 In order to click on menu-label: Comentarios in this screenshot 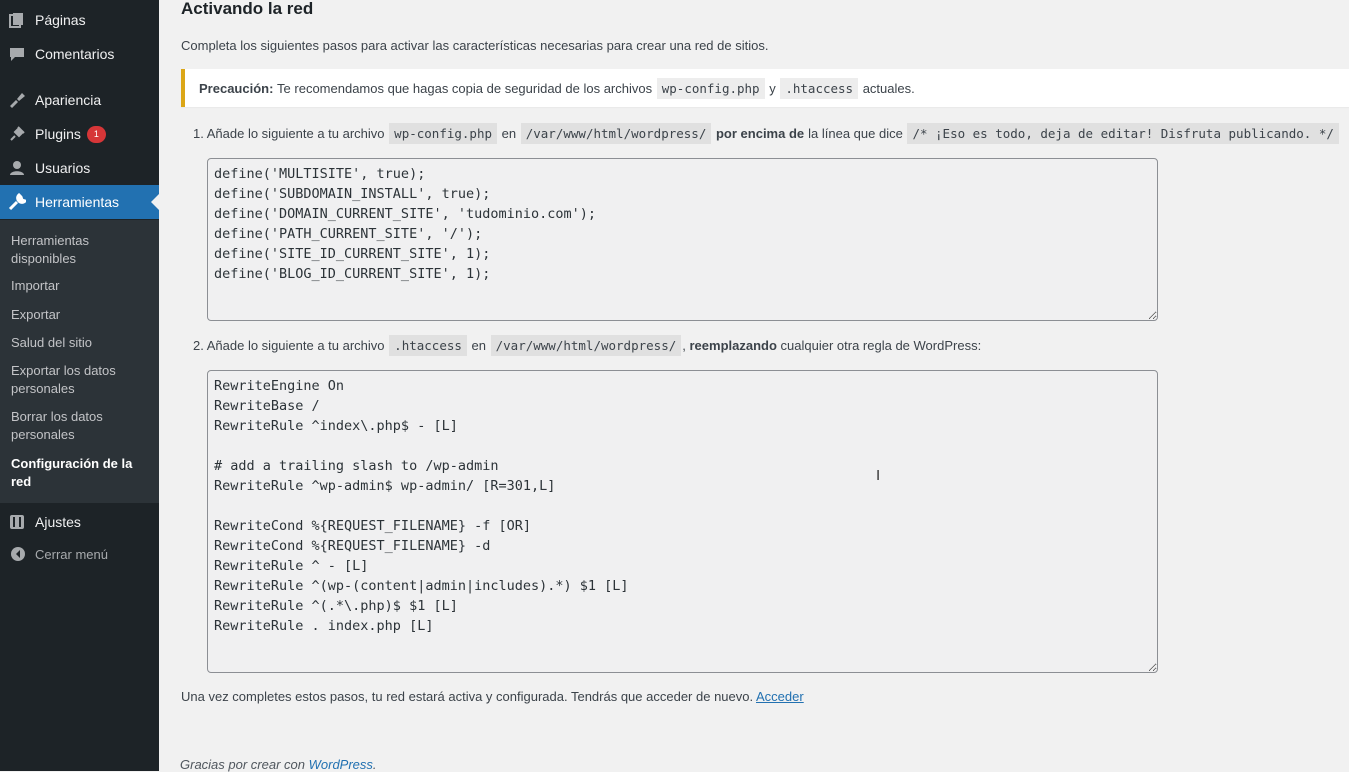, I will do `click(75, 54)`.